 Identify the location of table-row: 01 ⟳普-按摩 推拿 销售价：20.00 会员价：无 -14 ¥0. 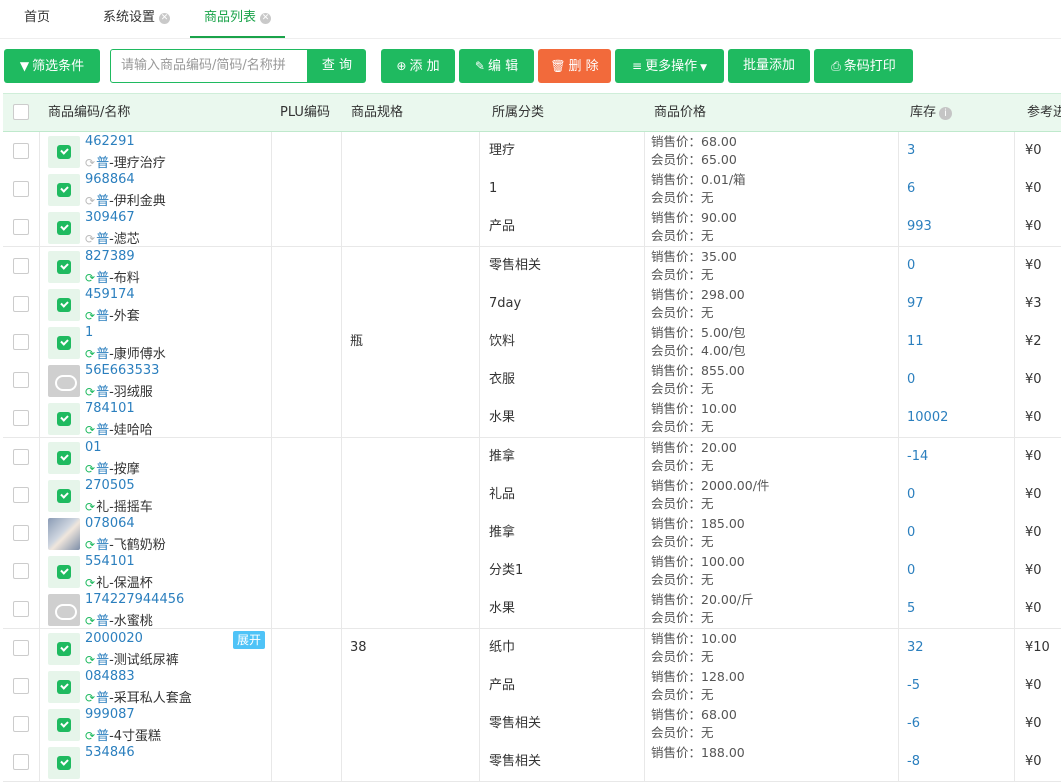
(532, 457).